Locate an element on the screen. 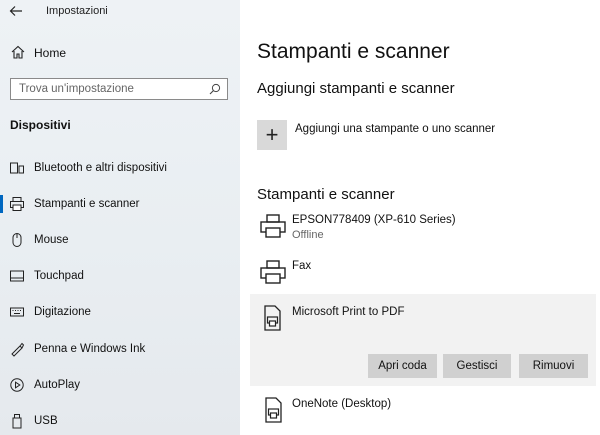 This screenshot has height=435, width=600. page-title: Stampanti e scanner is located at coordinates (353, 51).